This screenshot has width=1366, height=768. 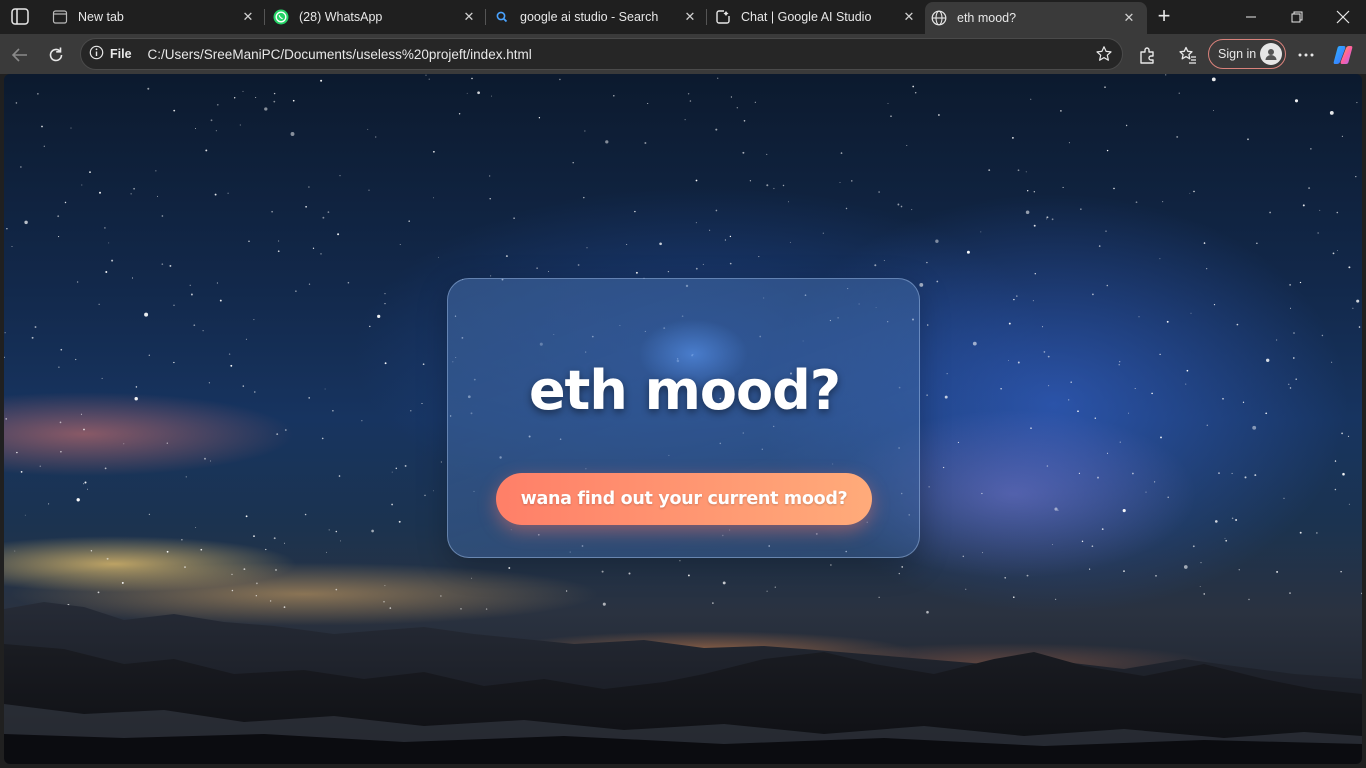 What do you see at coordinates (281, 17) in the screenshot?
I see `whatsapp-icon` at bounding box center [281, 17].